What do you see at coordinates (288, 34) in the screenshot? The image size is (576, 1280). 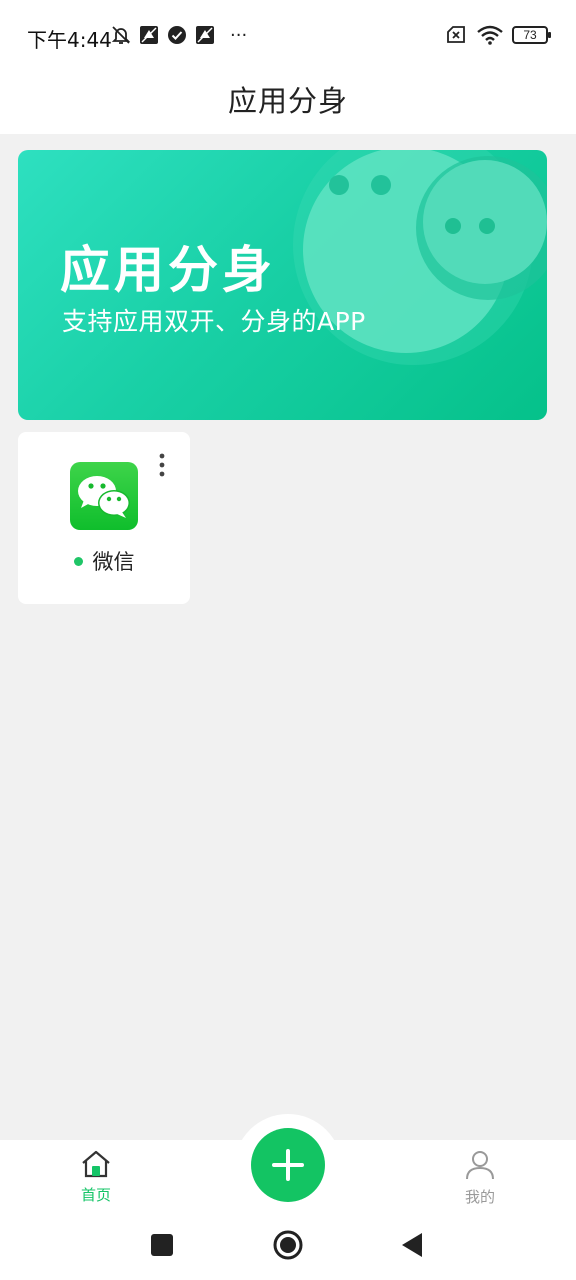 I see `status-bar: 下午4:44 ··· 73` at bounding box center [288, 34].